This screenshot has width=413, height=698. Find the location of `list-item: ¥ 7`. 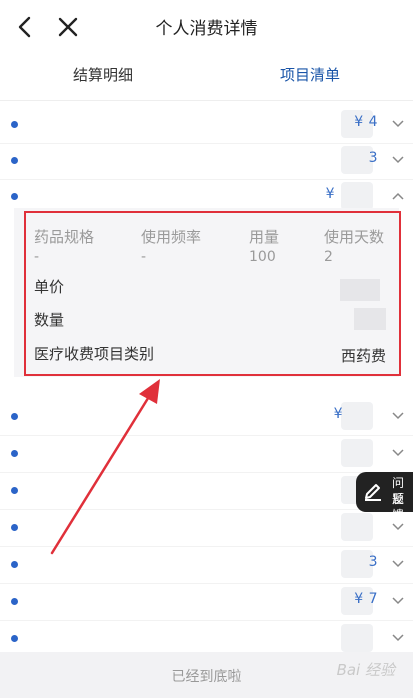

list-item: ¥ 7 is located at coordinates (206, 602).